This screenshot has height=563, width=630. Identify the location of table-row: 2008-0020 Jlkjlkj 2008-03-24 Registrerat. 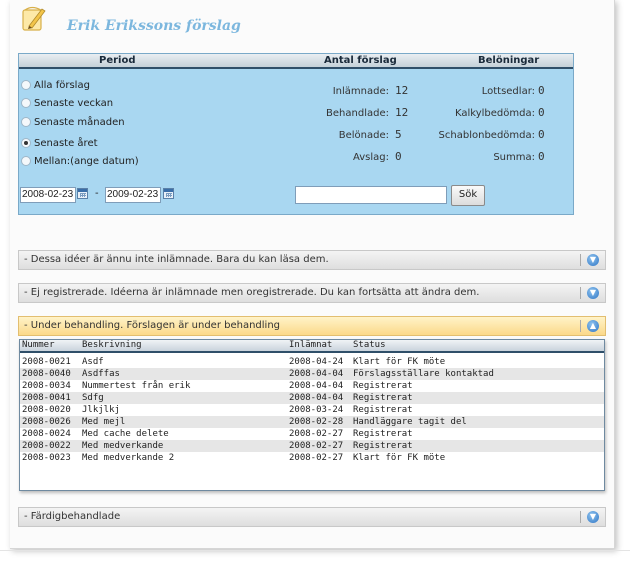
(312, 410).